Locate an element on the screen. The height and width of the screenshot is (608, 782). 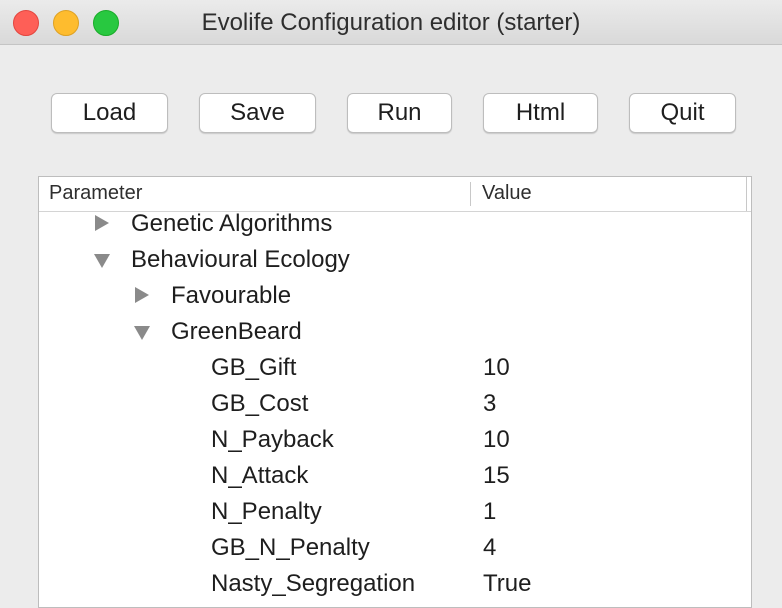
html-button: Html is located at coordinates (540, 113).